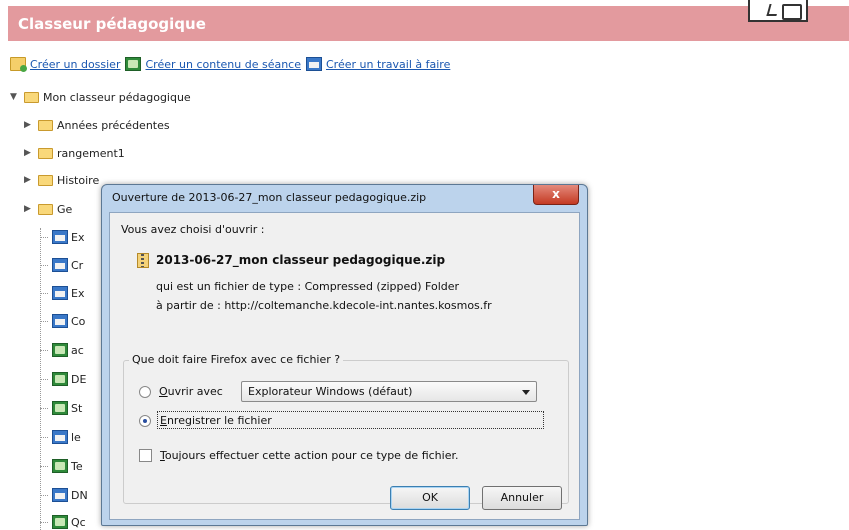 The image size is (849, 530). I want to click on open-with-radio, so click(145, 392).